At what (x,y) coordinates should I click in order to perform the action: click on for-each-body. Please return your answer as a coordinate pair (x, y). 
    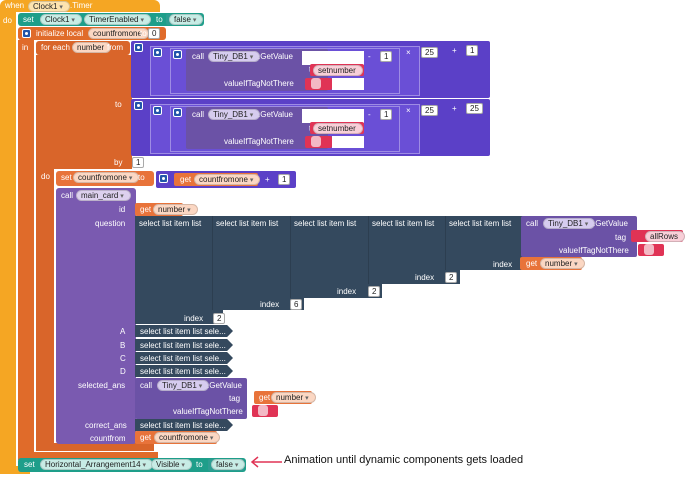
    Looking at the image, I should click on (84, 112).